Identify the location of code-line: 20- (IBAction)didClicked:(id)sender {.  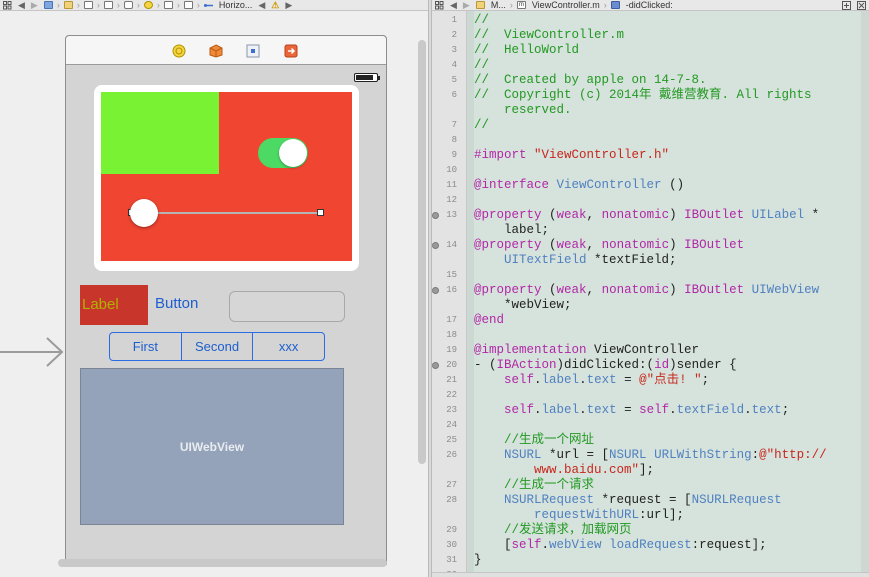
(646, 365).